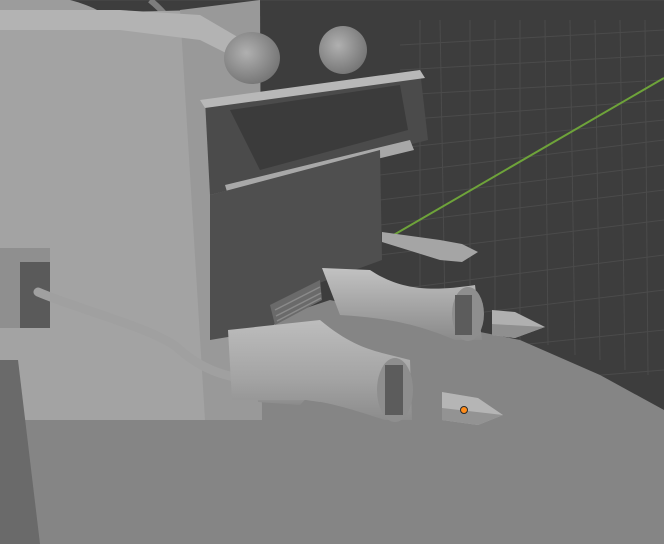 The image size is (664, 544). I want to click on muzzle-tube-lower-slot, so click(394, 390).